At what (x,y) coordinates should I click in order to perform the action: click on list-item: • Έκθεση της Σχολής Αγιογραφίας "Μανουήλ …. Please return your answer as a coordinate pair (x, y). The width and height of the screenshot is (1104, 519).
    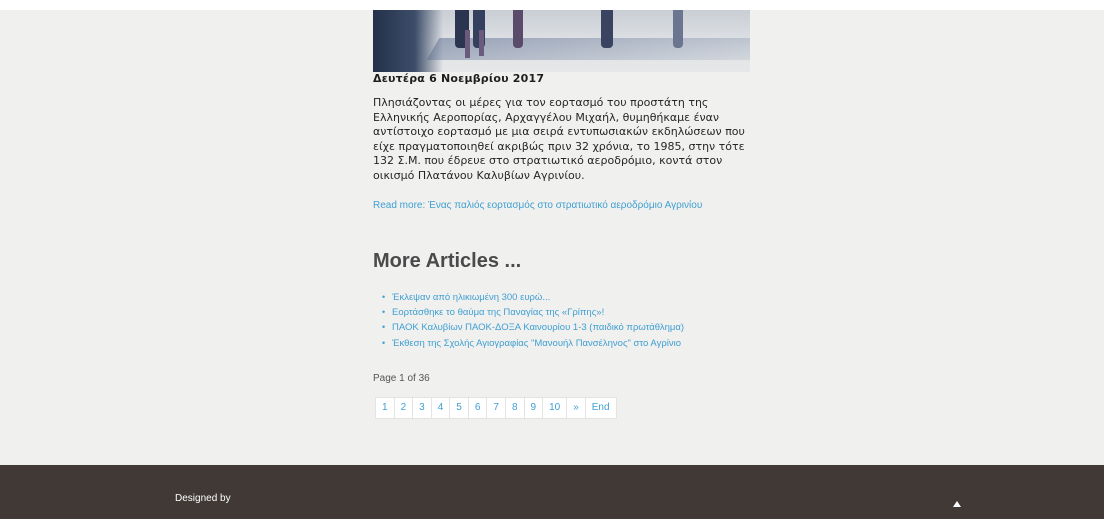
    Looking at the image, I should click on (533, 343).